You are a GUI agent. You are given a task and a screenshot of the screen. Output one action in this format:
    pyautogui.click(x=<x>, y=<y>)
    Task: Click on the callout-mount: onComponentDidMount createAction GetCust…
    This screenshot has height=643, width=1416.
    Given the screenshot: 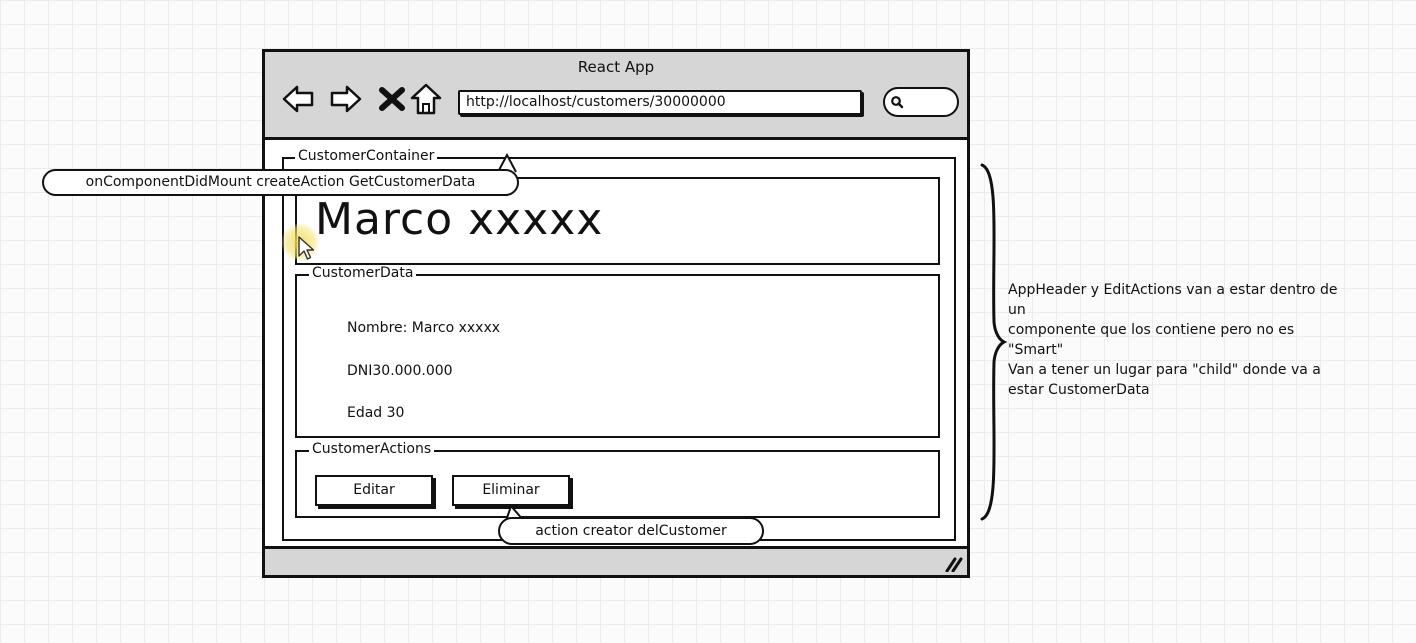 What is the action you would take?
    pyautogui.click(x=280, y=182)
    